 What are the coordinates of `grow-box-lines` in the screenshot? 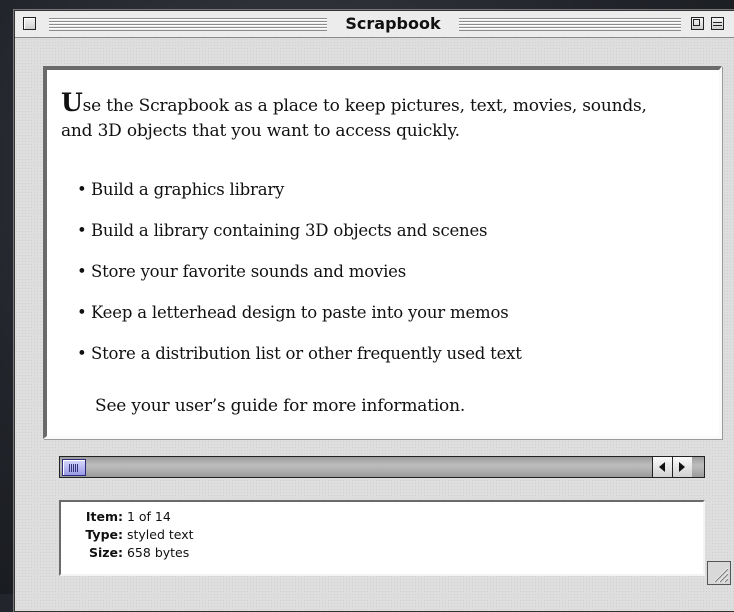 It's located at (721, 575).